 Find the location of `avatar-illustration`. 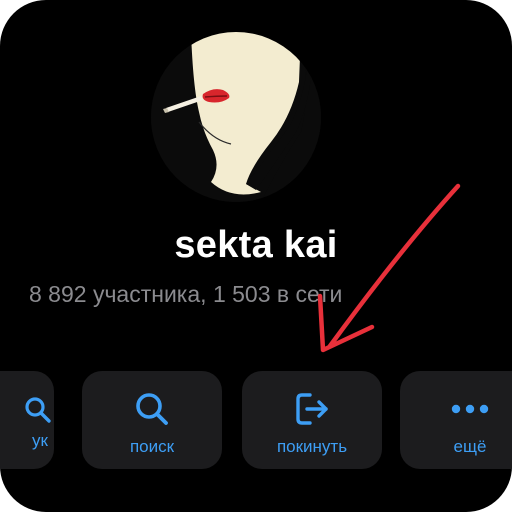

avatar-illustration is located at coordinates (236, 117).